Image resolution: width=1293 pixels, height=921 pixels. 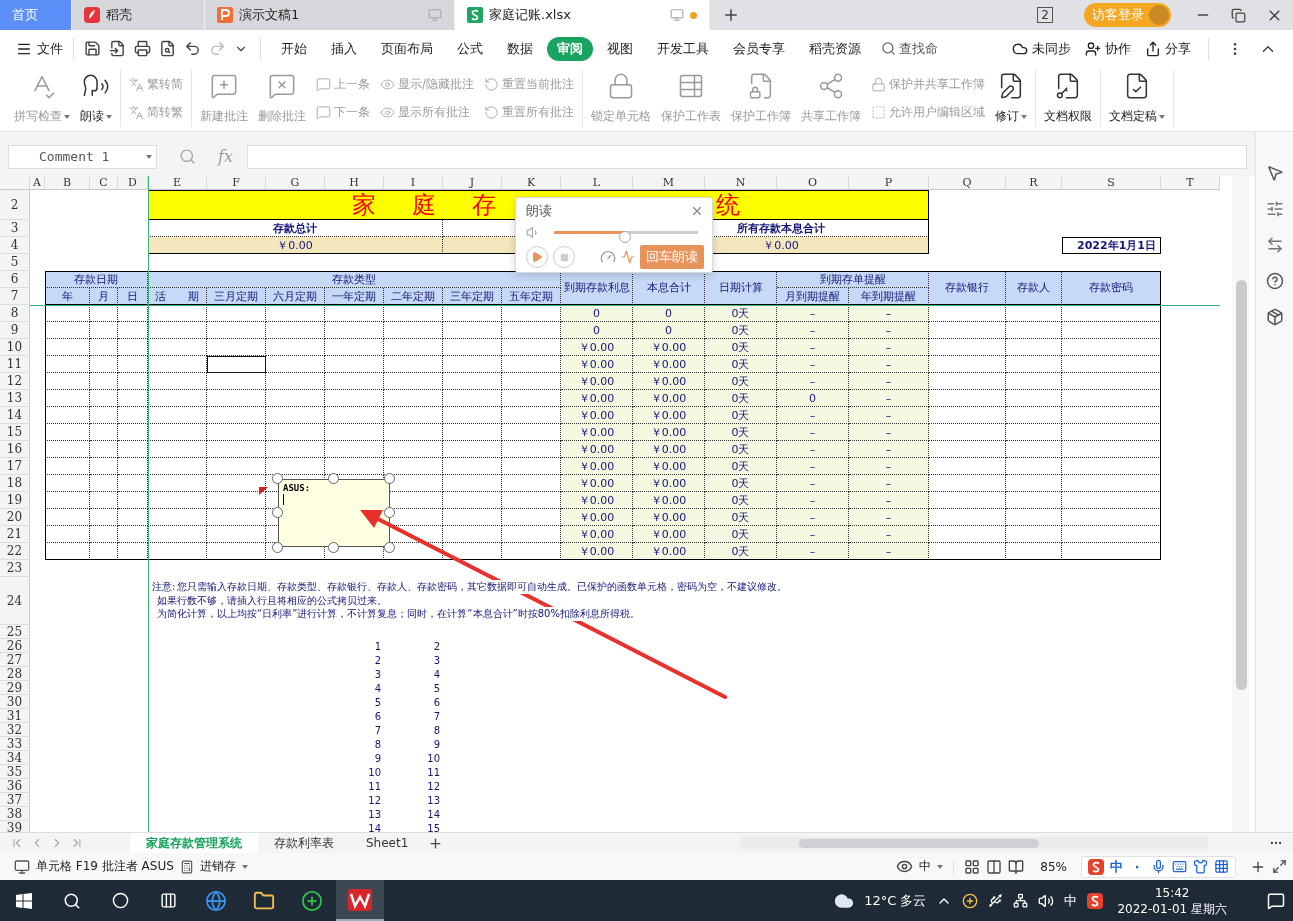 What do you see at coordinates (1172, 900) in the screenshot?
I see `clock: 15:42 2022-01-01 星期六` at bounding box center [1172, 900].